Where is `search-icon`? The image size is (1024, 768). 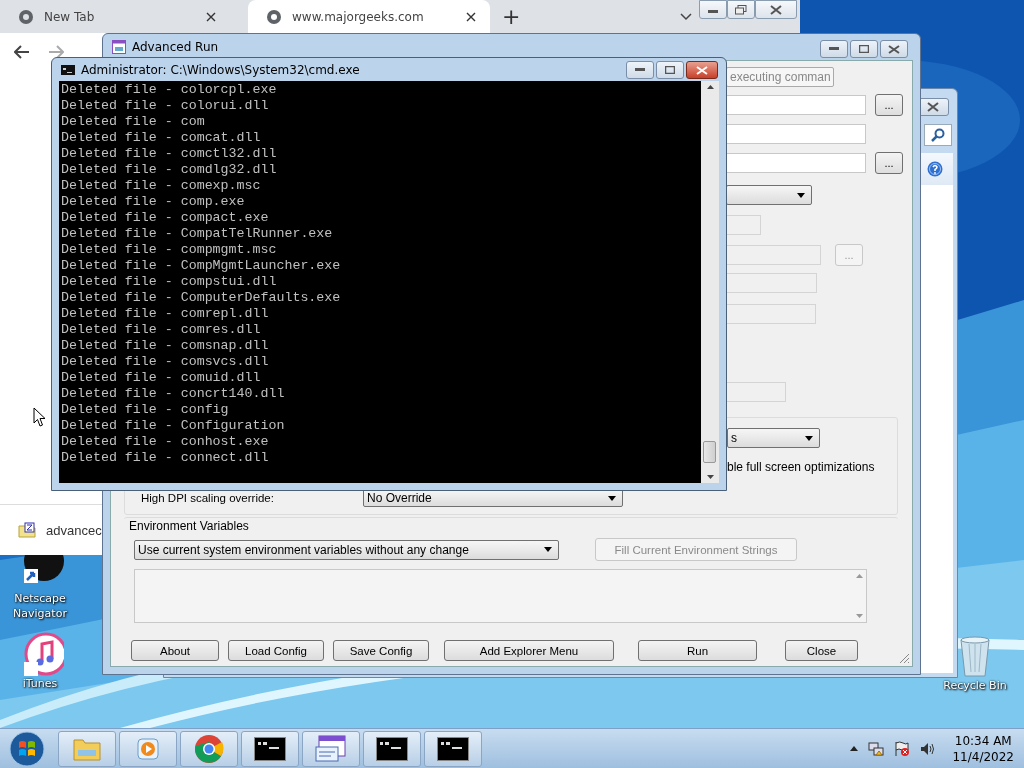 search-icon is located at coordinates (938, 135).